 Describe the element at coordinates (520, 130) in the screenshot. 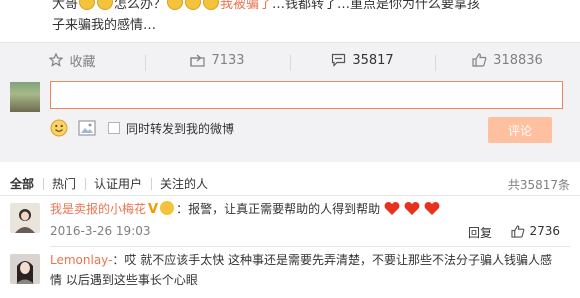

I see `submit-comment-button: 评论` at that location.